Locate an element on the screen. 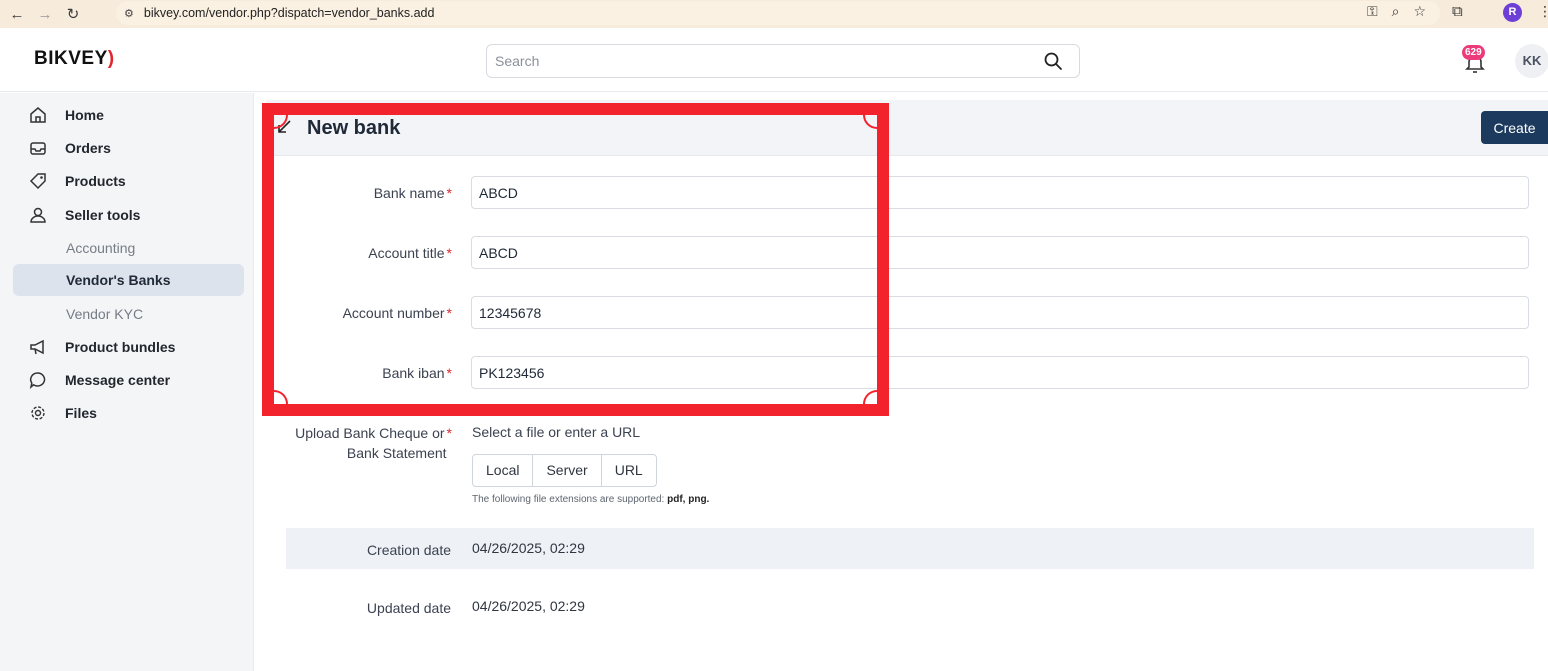 The width and height of the screenshot is (1548, 671). sidebar-item-message-center: Message center is located at coordinates (128, 380).